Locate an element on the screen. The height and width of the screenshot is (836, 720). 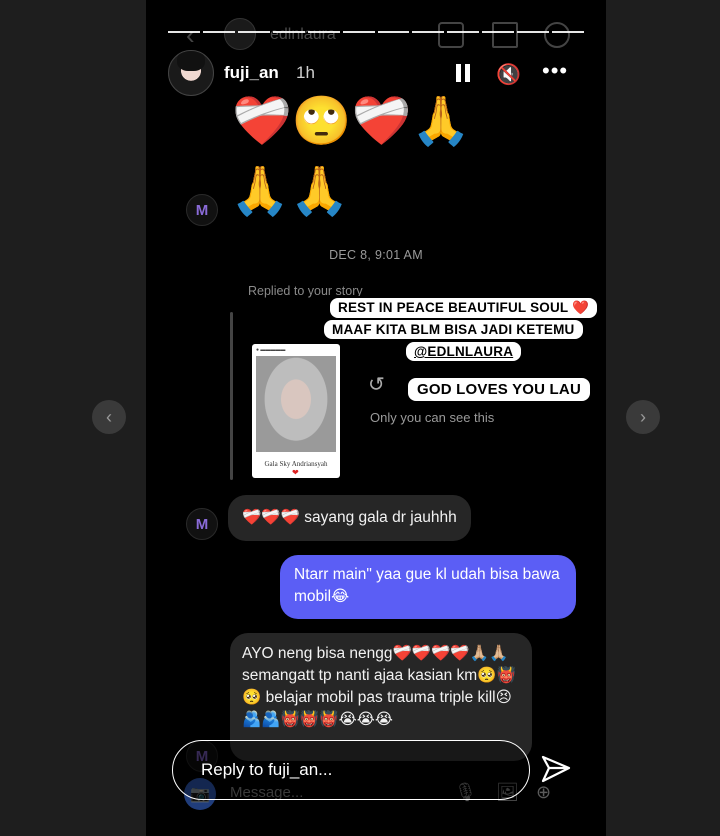
story-photo is located at coordinates (296, 404).